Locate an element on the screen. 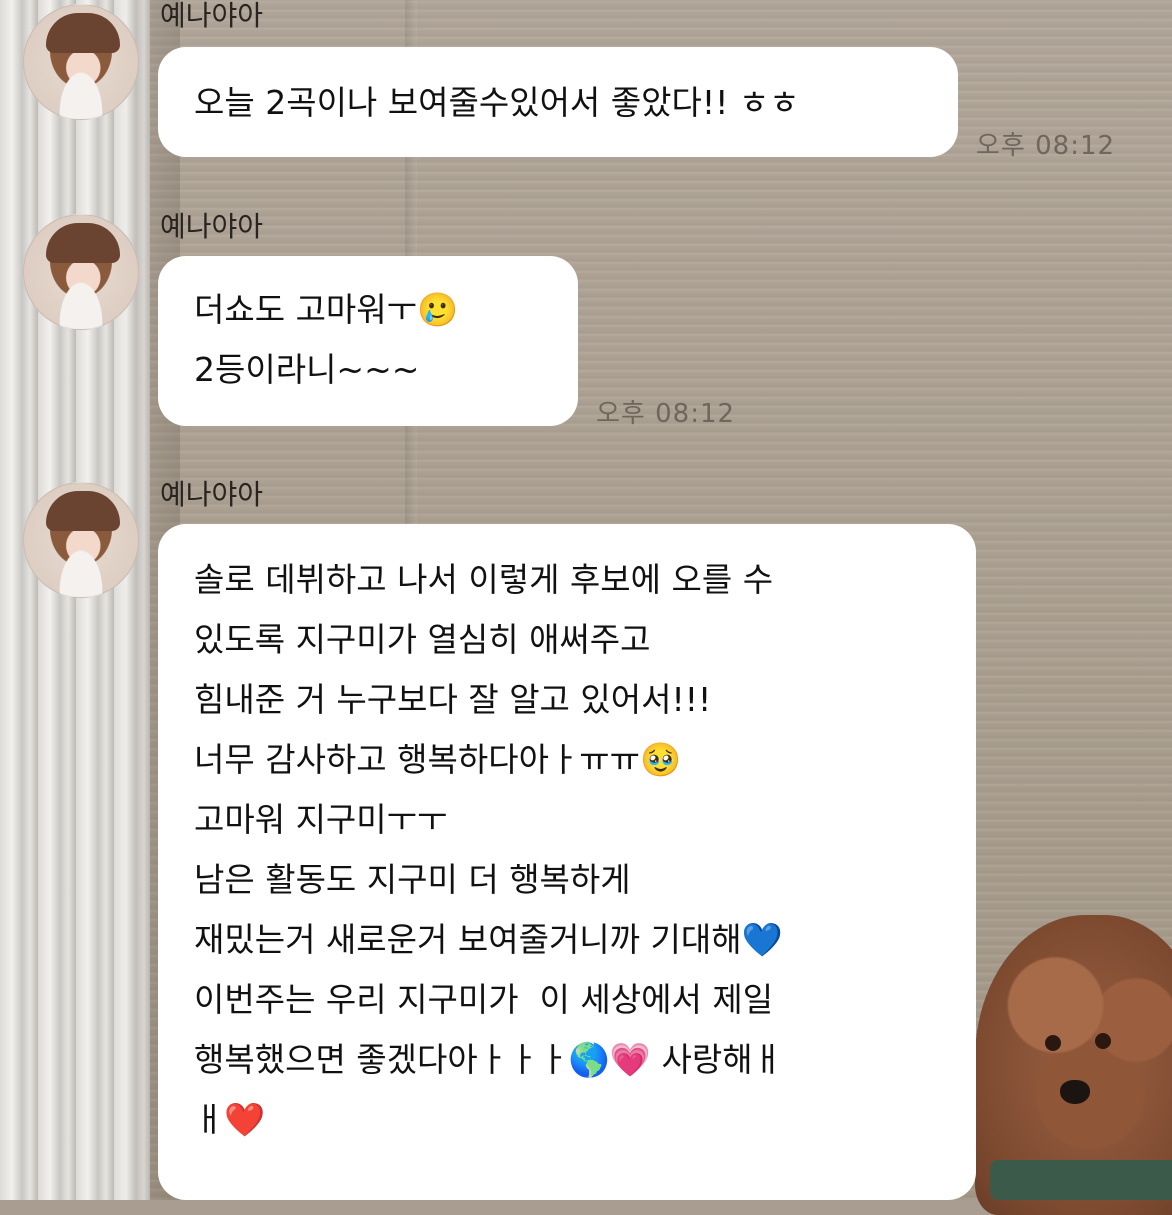 The image size is (1172, 1215). message-bubble: 더쇼도 고마워ㅜ🥲 2등이라니~~~ is located at coordinates (368, 341).